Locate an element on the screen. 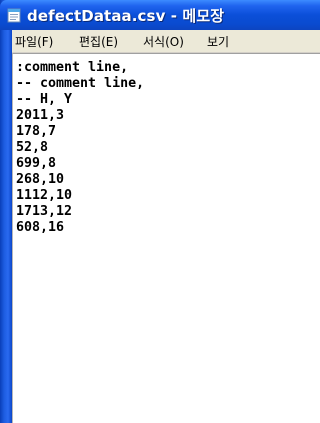 This screenshot has height=423, width=320. window-title: defectDataa.csv - 메모장 is located at coordinates (126, 16).